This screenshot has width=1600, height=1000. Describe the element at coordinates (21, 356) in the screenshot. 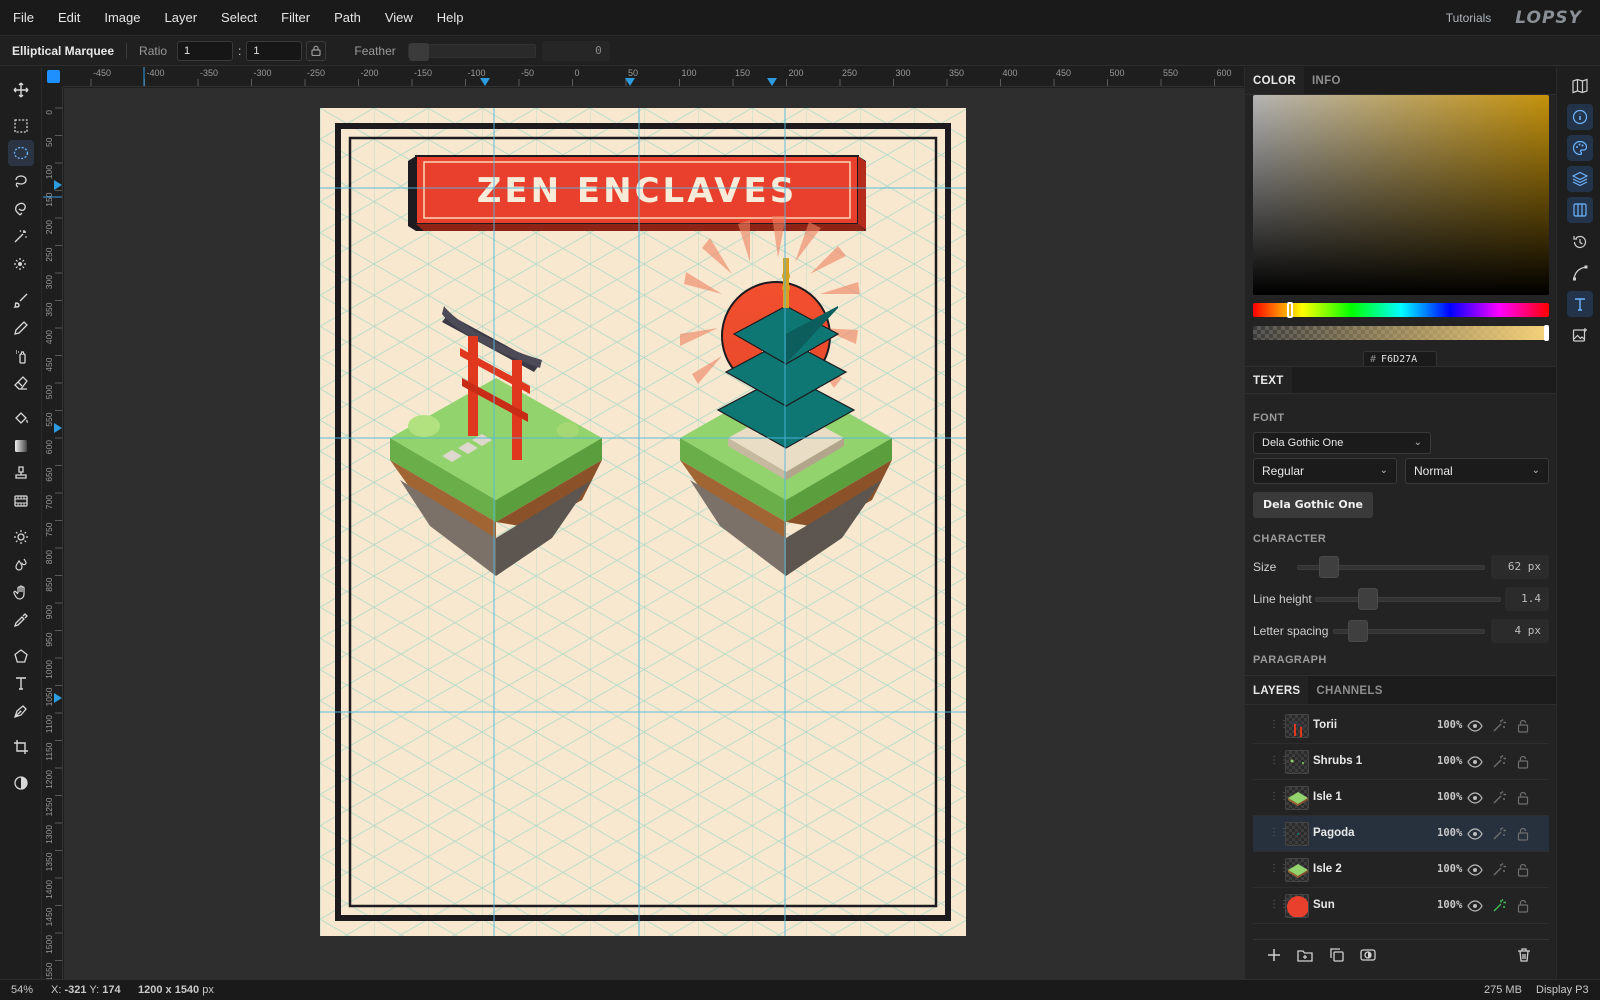

I see `spray-tool` at that location.